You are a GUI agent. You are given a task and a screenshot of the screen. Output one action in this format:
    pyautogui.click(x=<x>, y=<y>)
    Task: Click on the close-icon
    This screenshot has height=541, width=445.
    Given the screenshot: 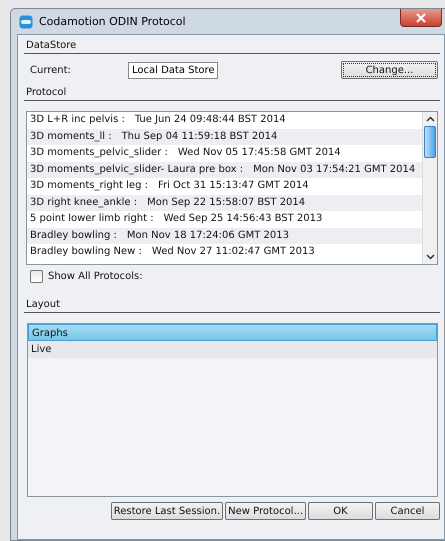 What is the action you would take?
    pyautogui.click(x=421, y=17)
    